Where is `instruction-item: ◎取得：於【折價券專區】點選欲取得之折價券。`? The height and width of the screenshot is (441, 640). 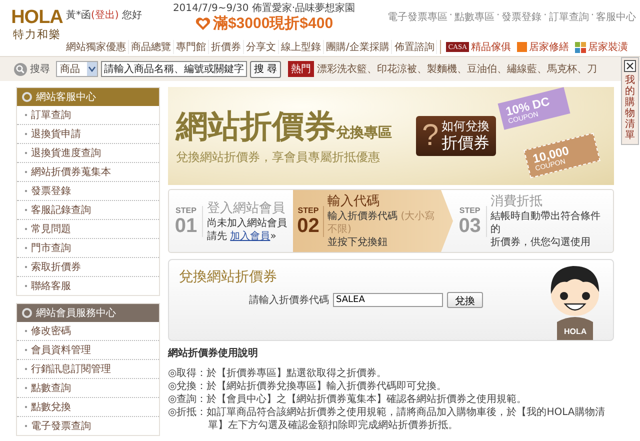 instruction-item: ◎取得：於【折價券專區】點選欲取得之折價券。 is located at coordinates (278, 373).